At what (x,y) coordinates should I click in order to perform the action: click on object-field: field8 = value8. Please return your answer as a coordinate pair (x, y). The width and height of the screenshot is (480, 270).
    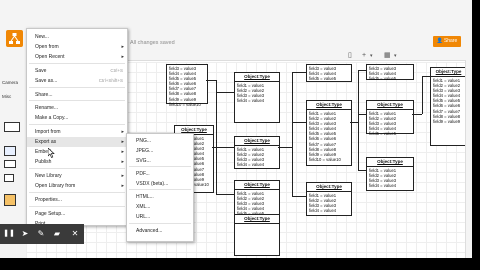
    Looking at the image, I should click on (447, 116).